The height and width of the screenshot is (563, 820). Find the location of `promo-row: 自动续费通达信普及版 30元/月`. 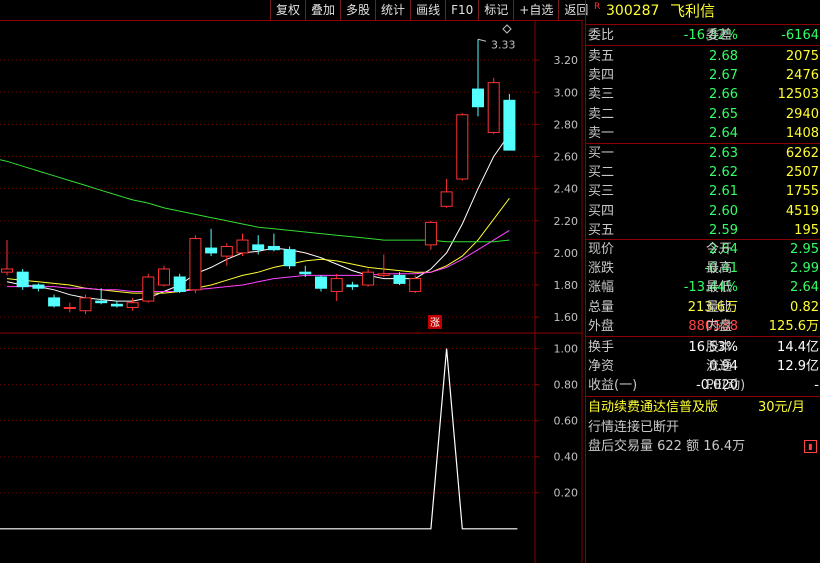

promo-row: 自动续费通达信普及版 30元/月 is located at coordinates (703, 407).